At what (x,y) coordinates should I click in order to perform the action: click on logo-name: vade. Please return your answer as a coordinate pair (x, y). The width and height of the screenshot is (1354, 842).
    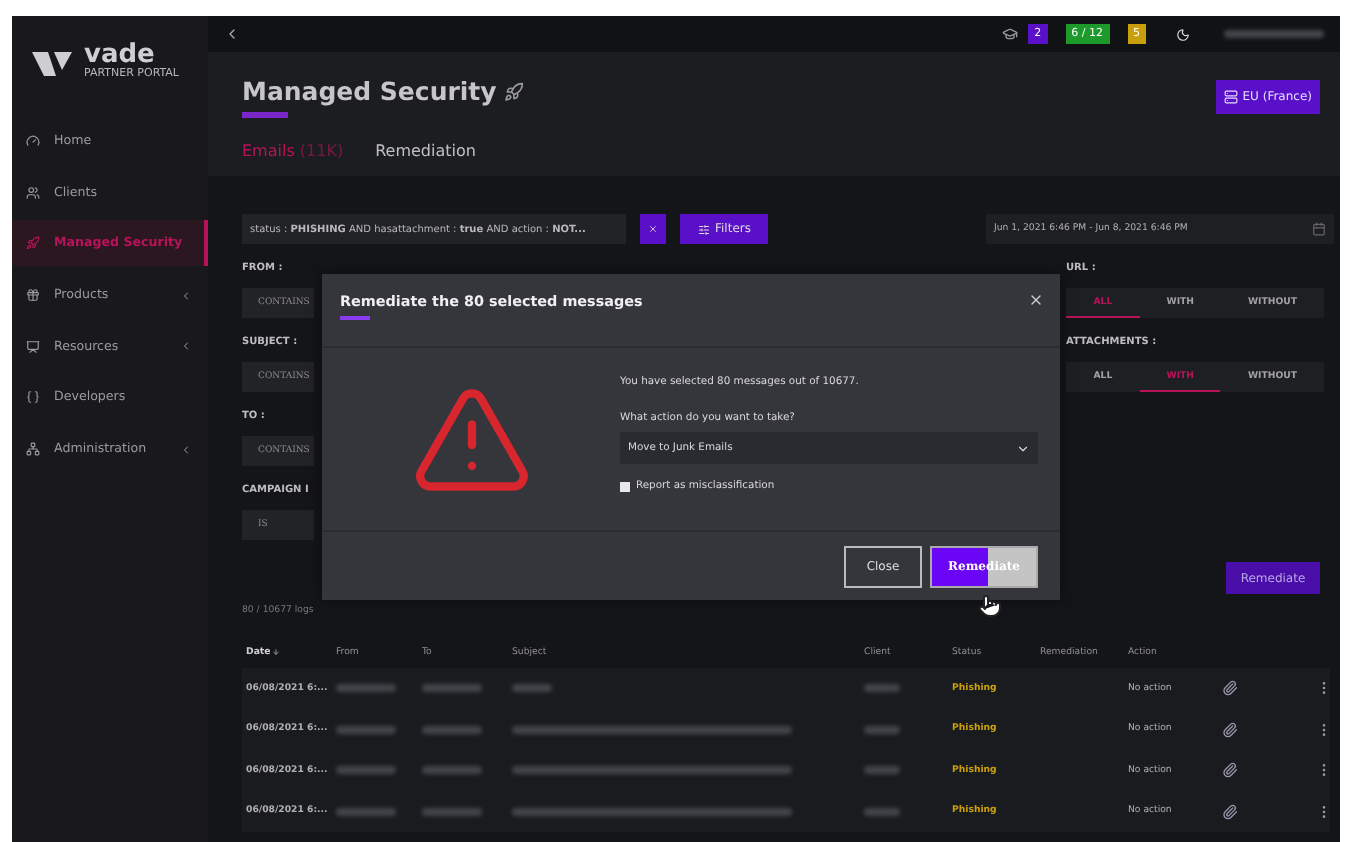
    Looking at the image, I should click on (119, 55).